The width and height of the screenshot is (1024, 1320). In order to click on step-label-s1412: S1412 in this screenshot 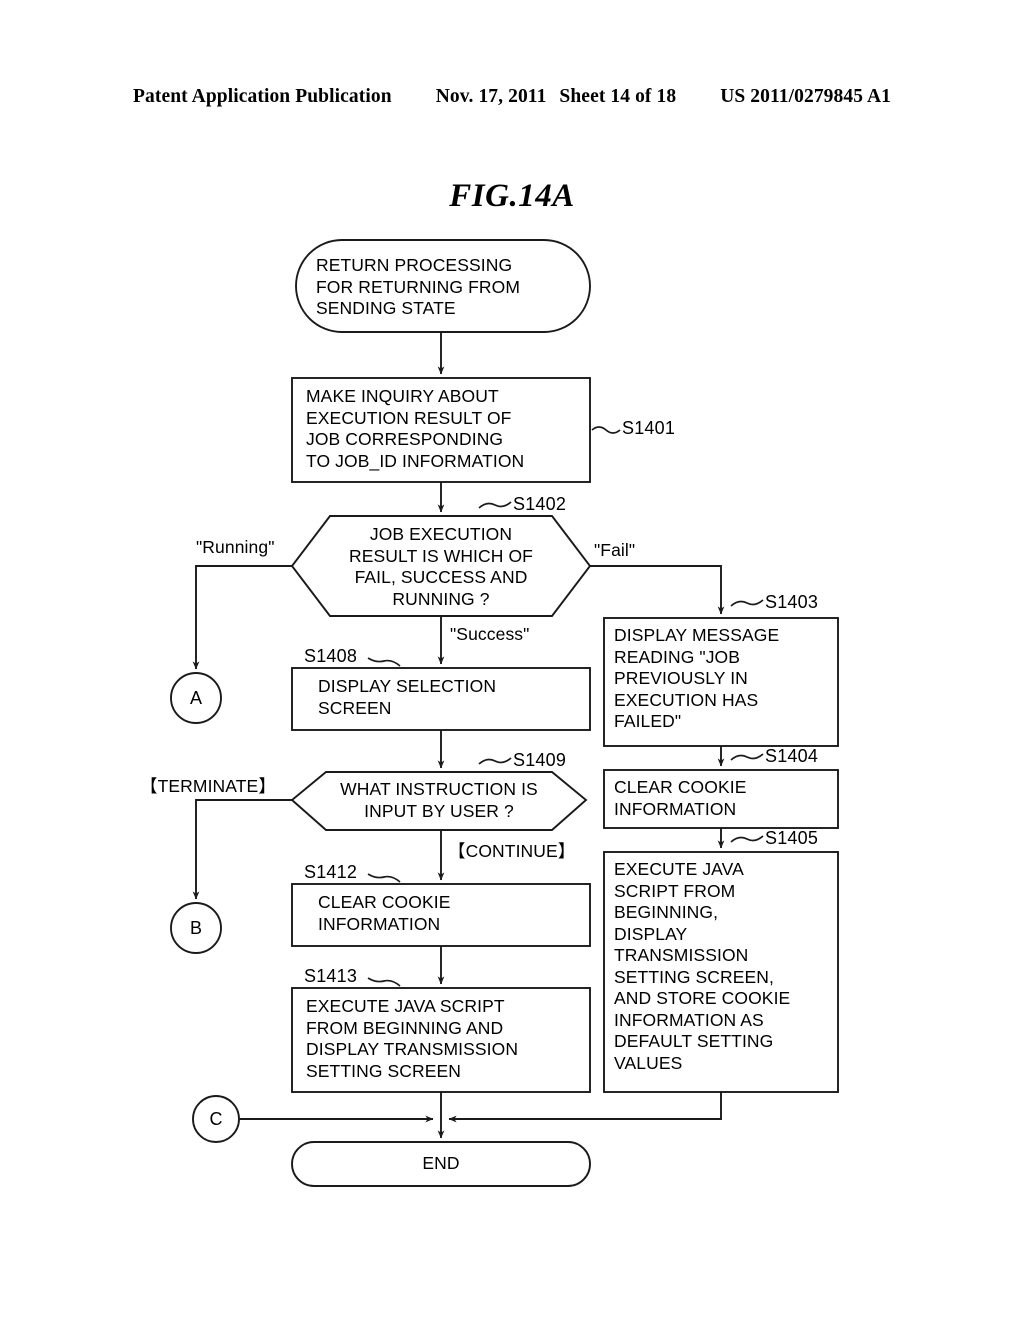, I will do `click(331, 872)`.